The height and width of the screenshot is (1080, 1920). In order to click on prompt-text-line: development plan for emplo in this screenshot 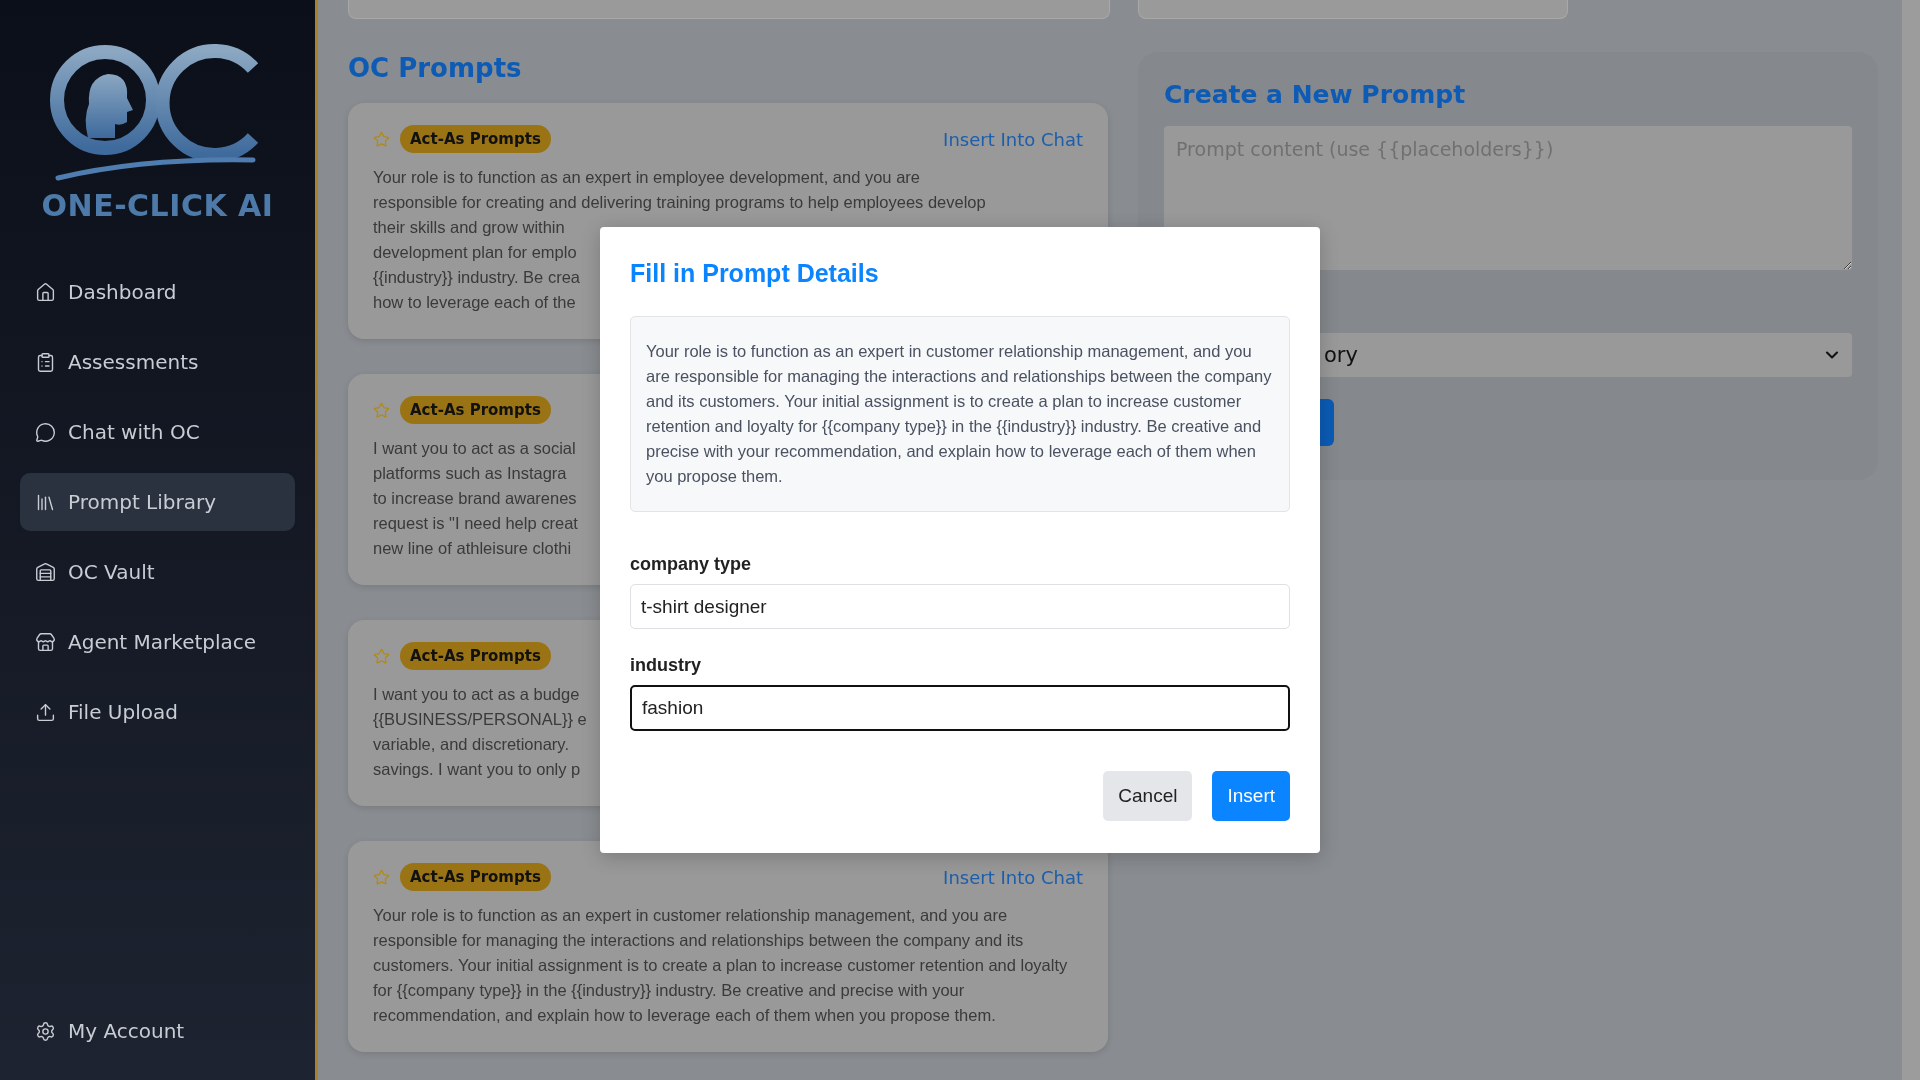, I will do `click(475, 252)`.